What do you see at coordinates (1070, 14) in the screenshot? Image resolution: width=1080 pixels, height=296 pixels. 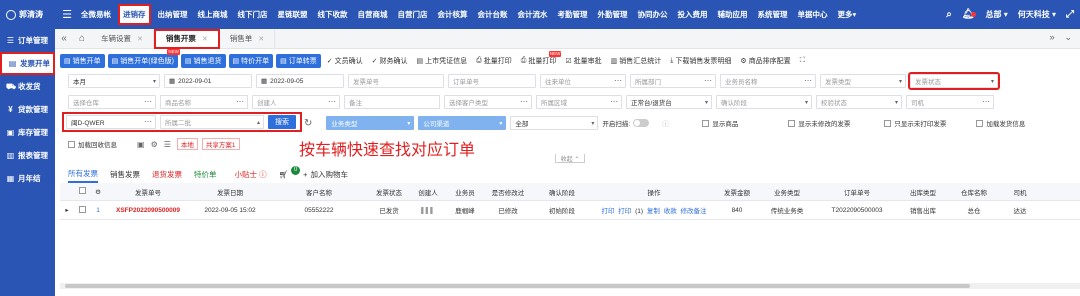 I see `expand-icon: ⤢` at bounding box center [1070, 14].